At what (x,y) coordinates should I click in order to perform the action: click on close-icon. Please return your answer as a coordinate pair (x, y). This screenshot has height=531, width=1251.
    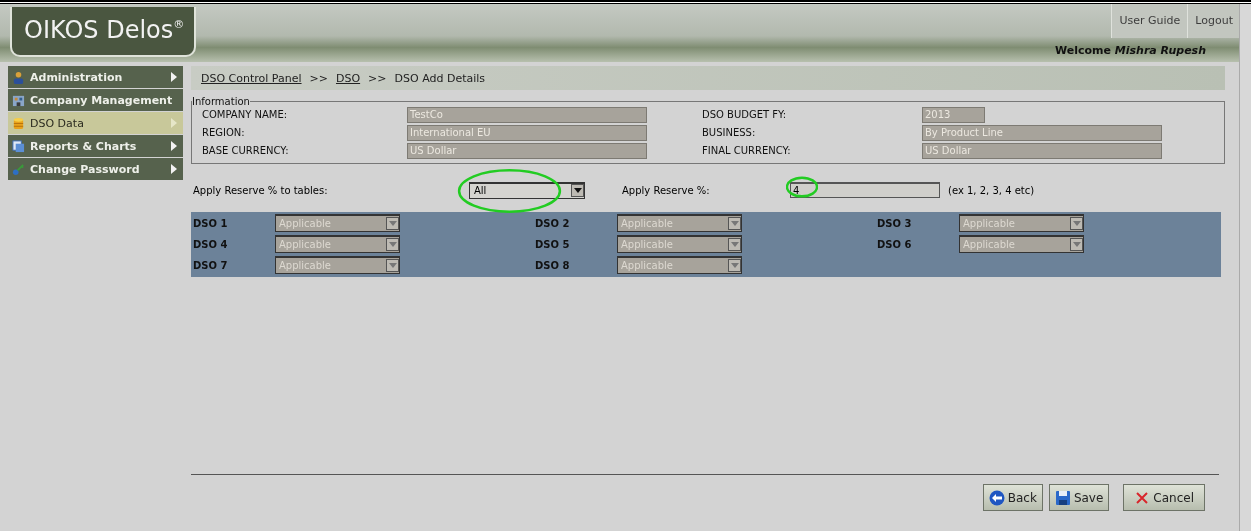
    Looking at the image, I should click on (1142, 497).